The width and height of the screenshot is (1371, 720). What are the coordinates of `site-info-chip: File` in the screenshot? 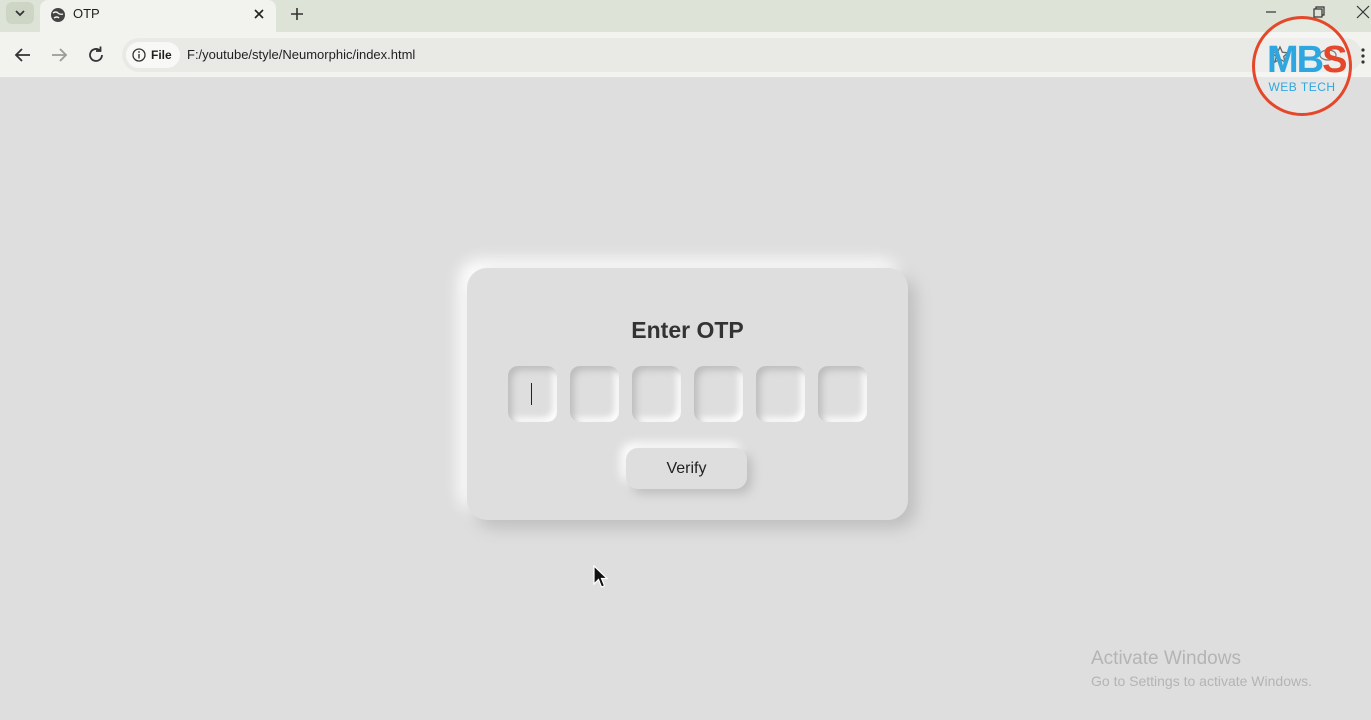 It's located at (153, 55).